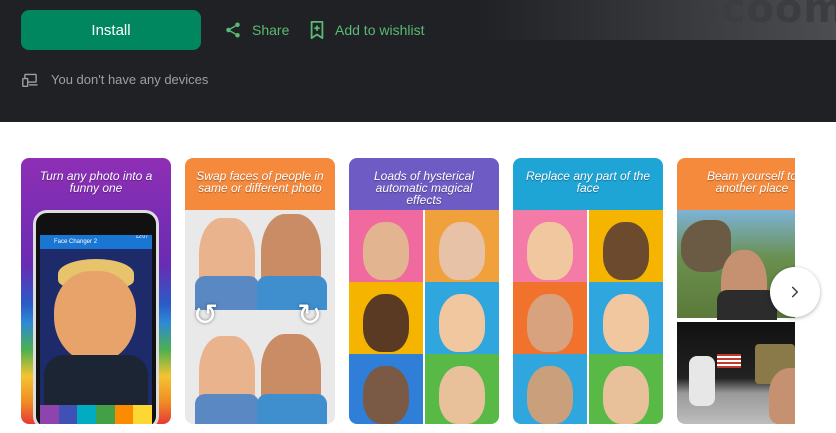  I want to click on screenshot-4: Replace any part of the face, so click(588, 291).